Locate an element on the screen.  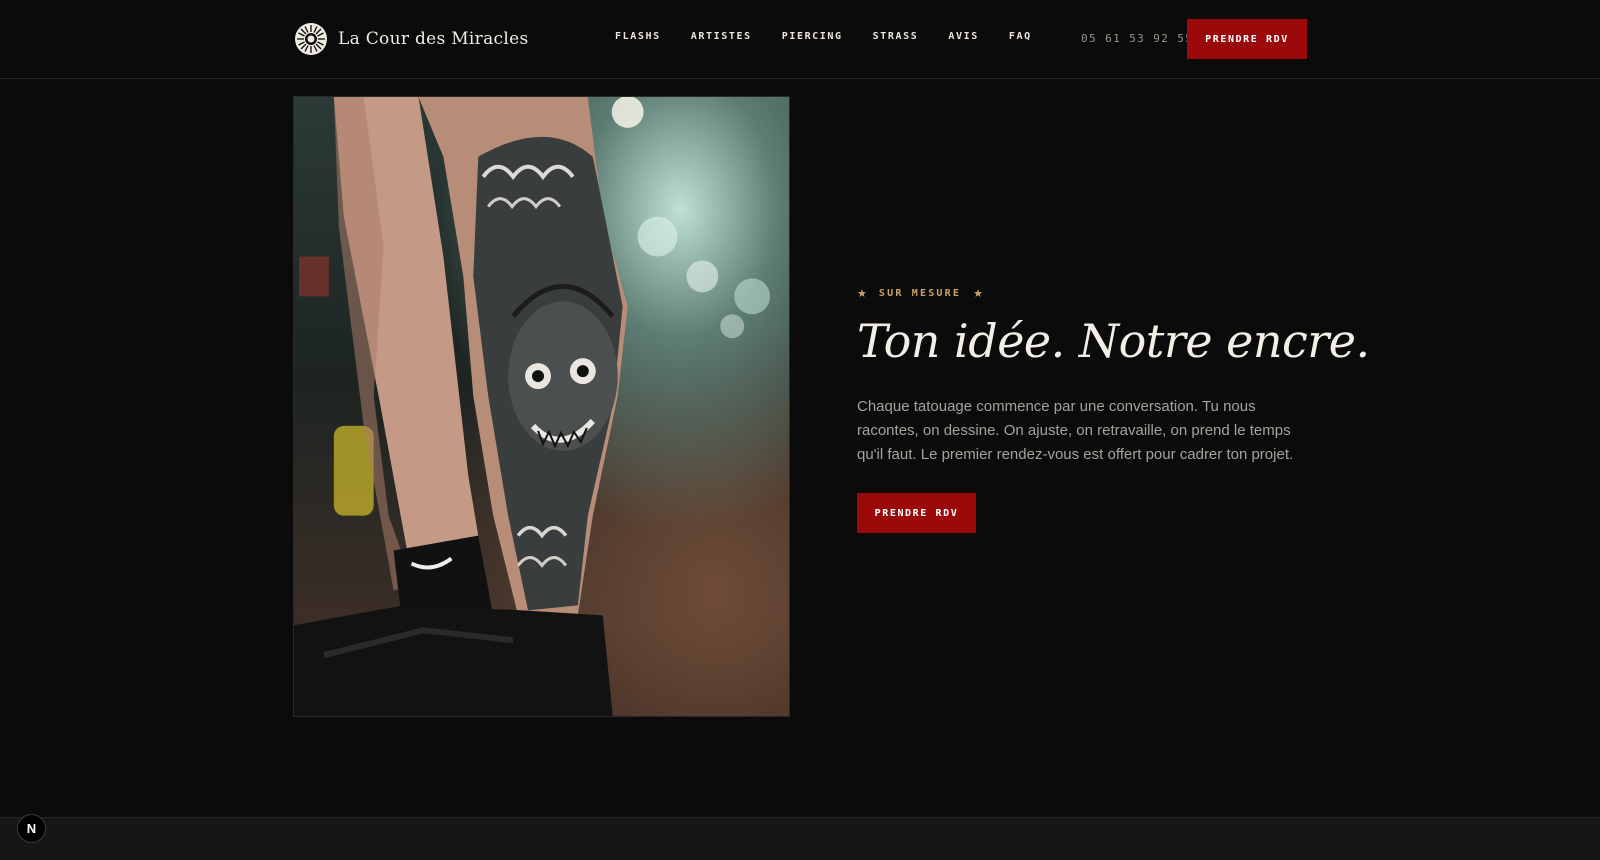
nav-link-avis: AVIS is located at coordinates (963, 36).